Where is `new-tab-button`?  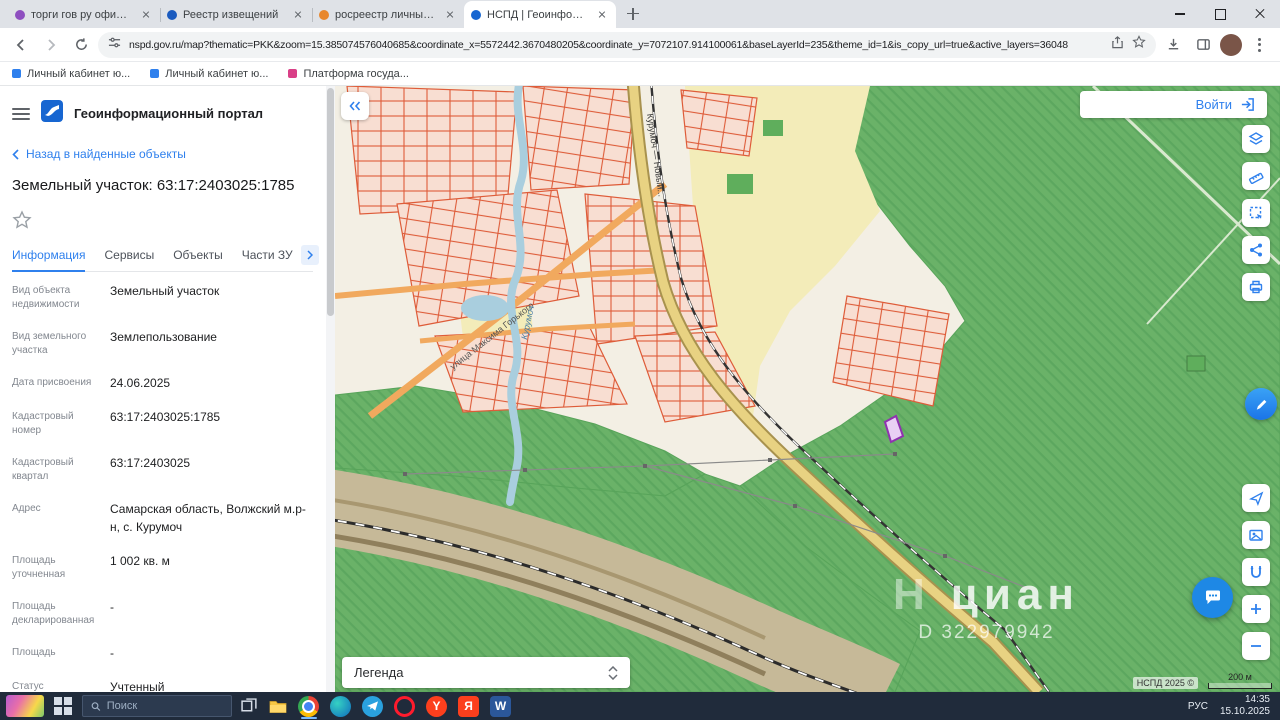 new-tab-button is located at coordinates (633, 14).